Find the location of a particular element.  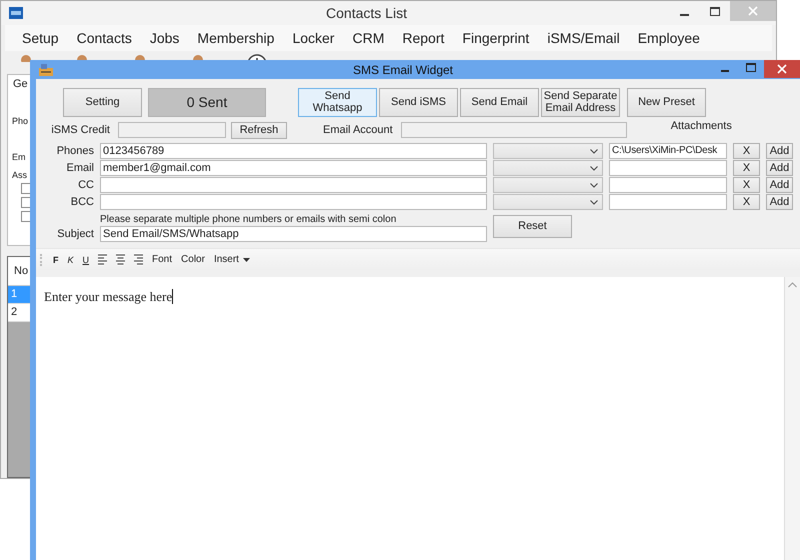

close-icon is located at coordinates (782, 69).